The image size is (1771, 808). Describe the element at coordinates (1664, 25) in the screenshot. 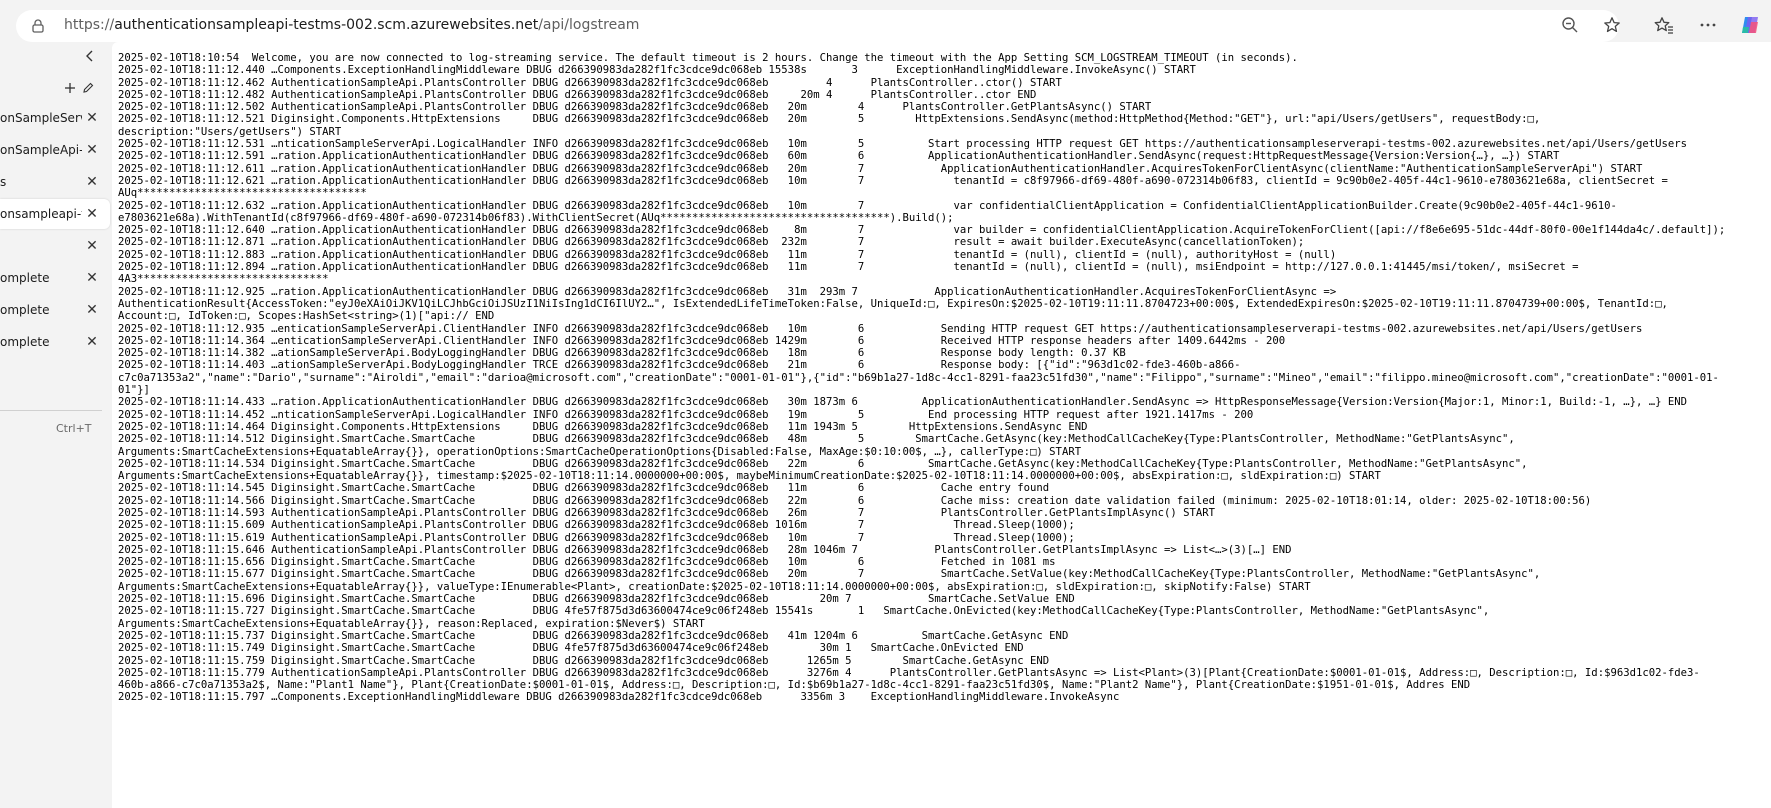

I see `favorites-list-icon` at that location.